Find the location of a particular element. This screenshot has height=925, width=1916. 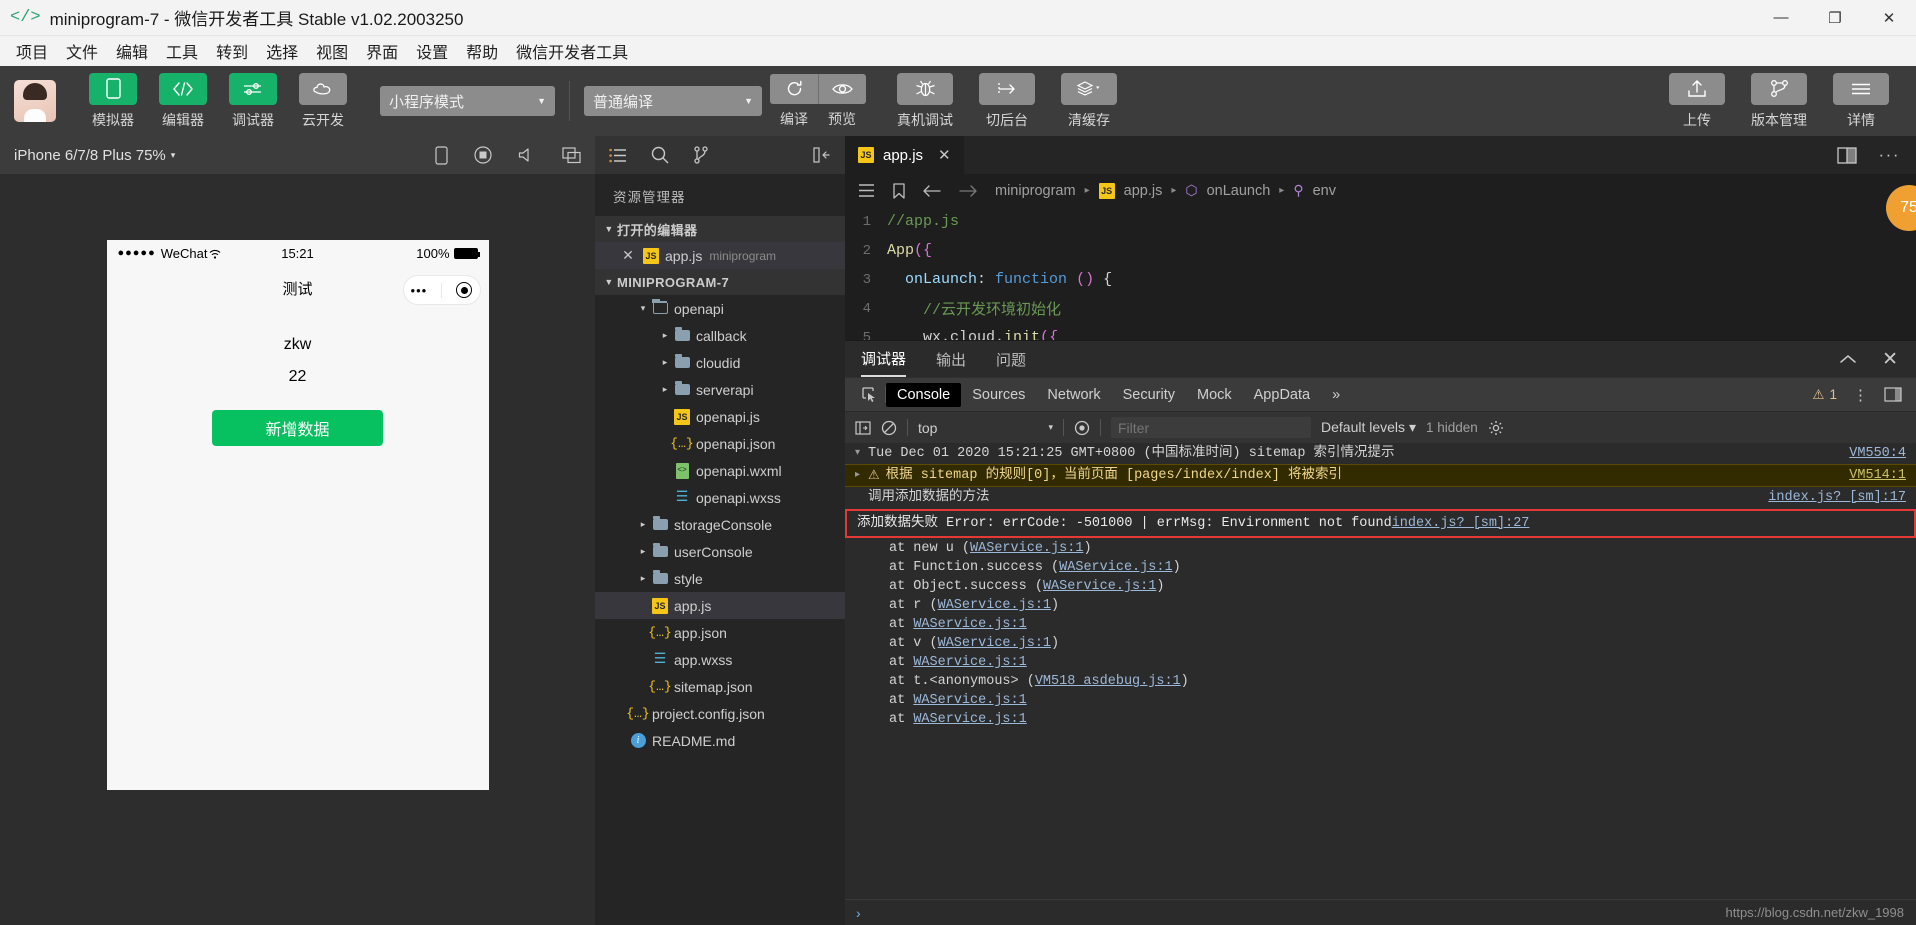

expand-arrow-icon is located at coordinates (861, 497).